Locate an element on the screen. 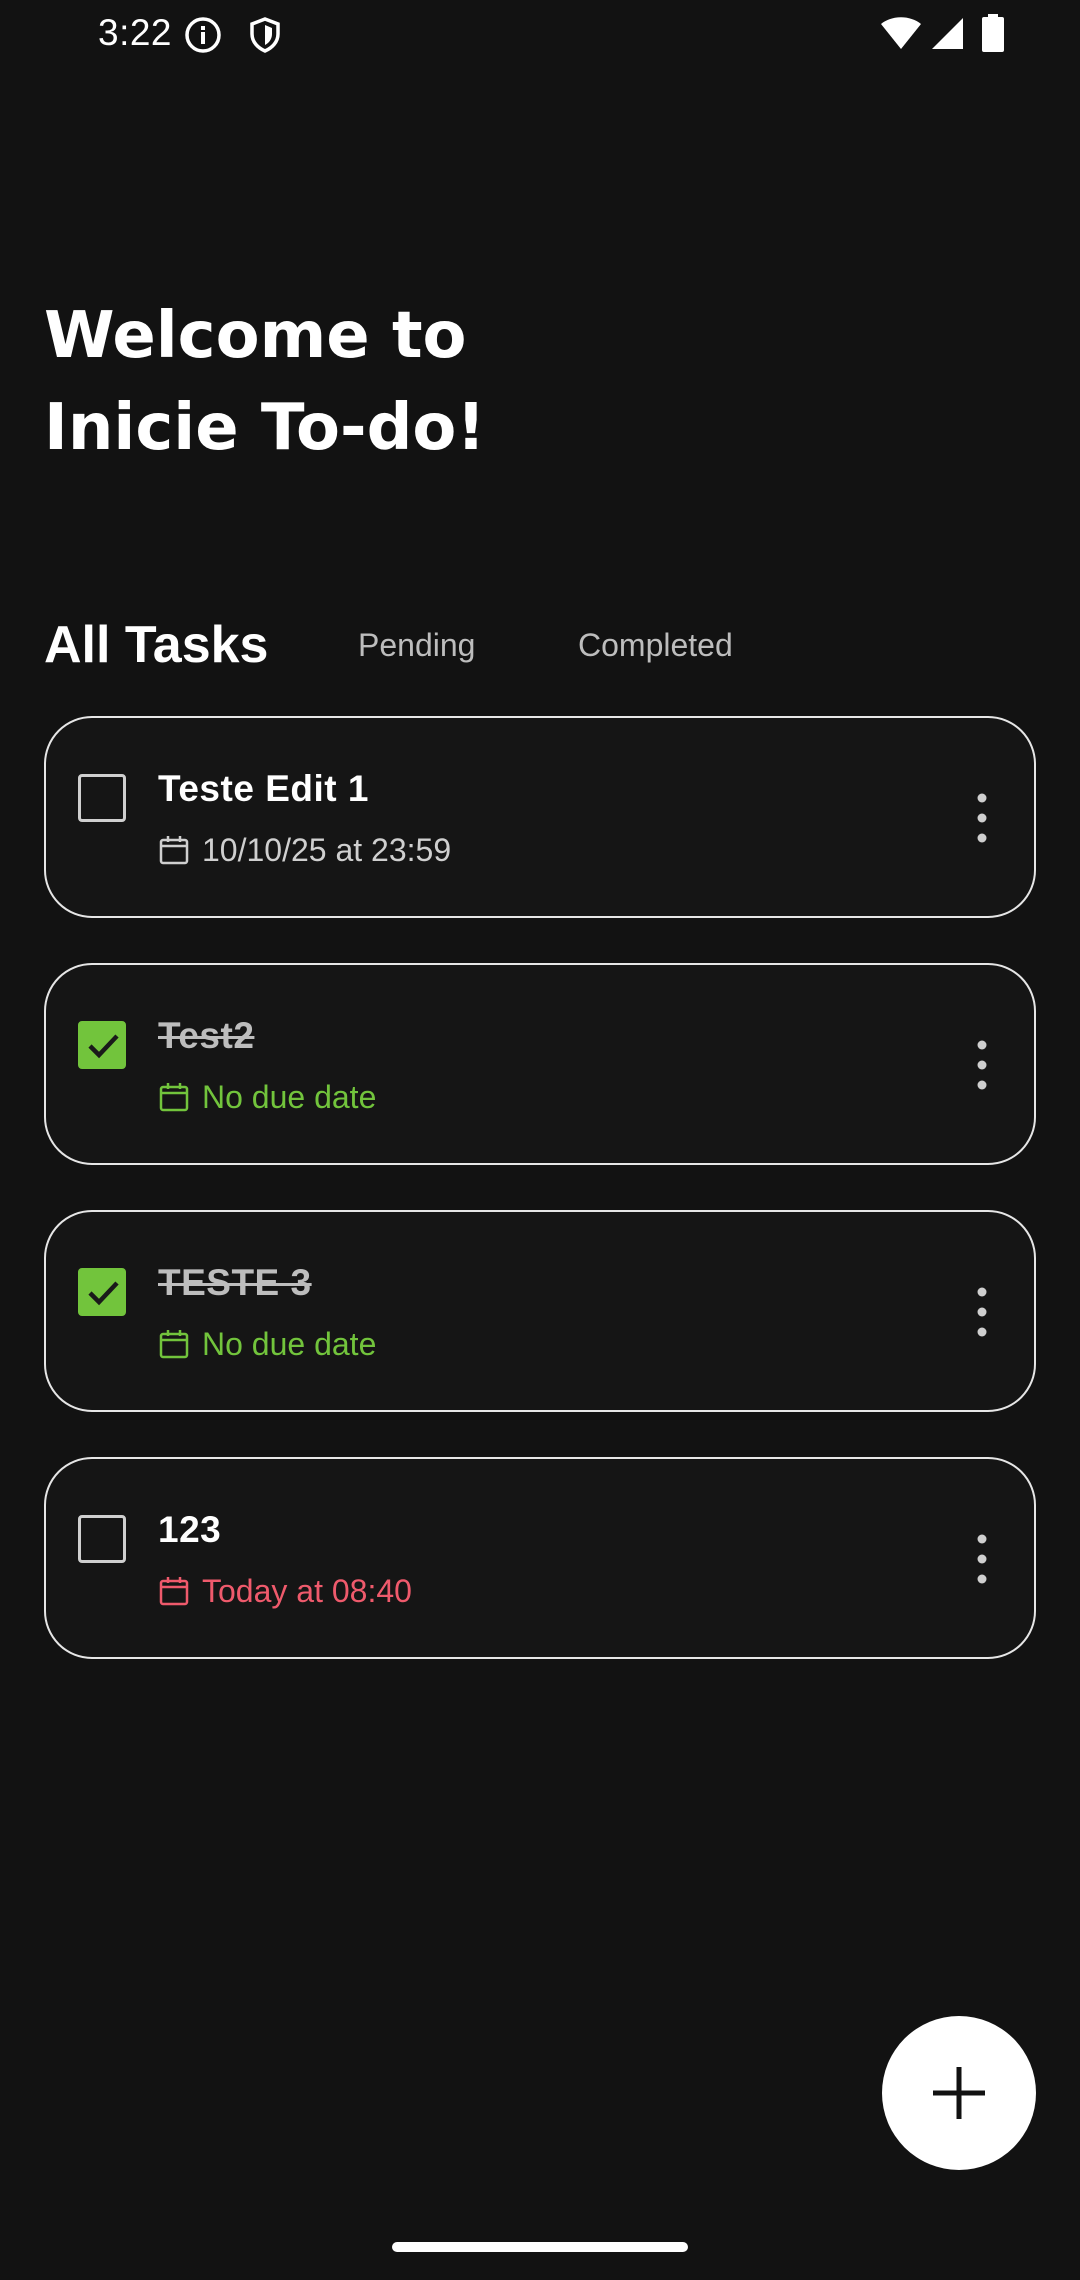  task-due-text: 10/10/25 at 23:59 is located at coordinates (327, 849).